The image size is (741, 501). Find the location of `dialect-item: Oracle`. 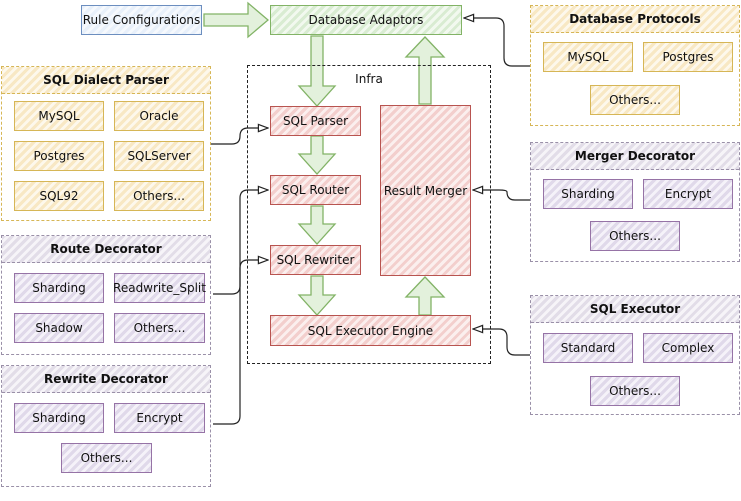

dialect-item: Oracle is located at coordinates (159, 116).